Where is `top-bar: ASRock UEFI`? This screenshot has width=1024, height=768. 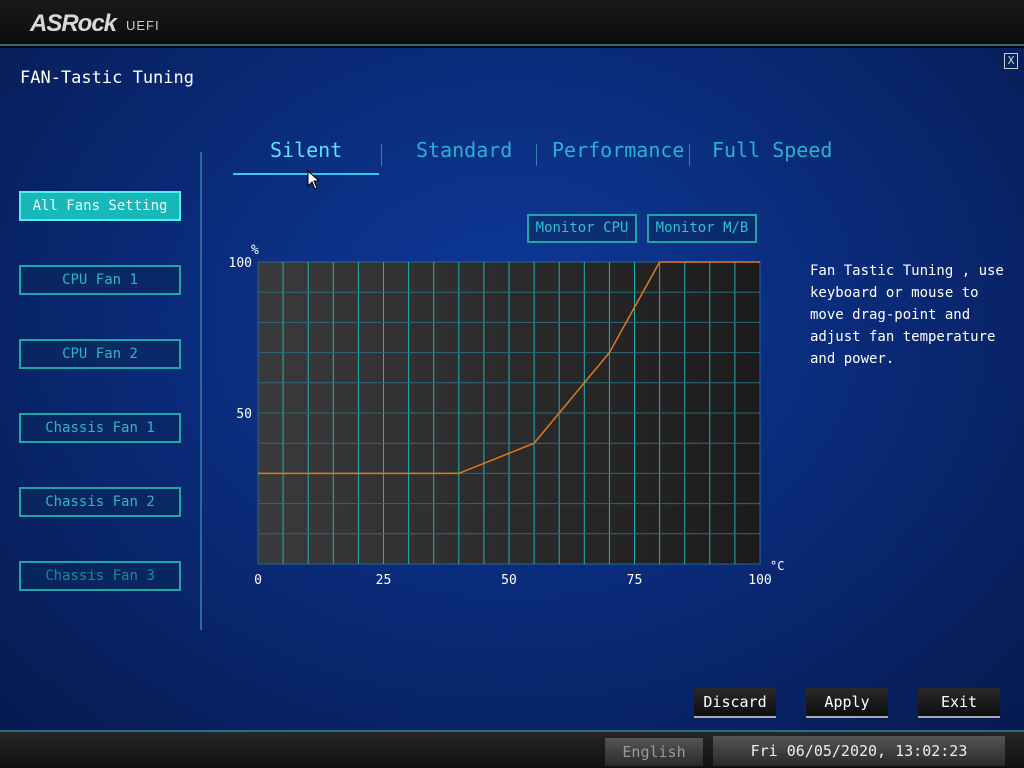
top-bar: ASRock UEFI is located at coordinates (512, 23).